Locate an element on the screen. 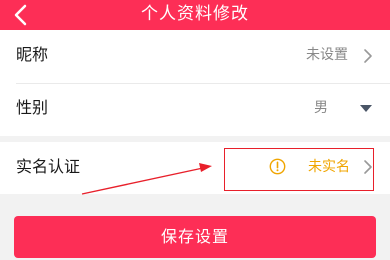 Image resolution: width=390 pixels, height=260 pixels. nickname-label: 昵称 is located at coordinates (32, 54).